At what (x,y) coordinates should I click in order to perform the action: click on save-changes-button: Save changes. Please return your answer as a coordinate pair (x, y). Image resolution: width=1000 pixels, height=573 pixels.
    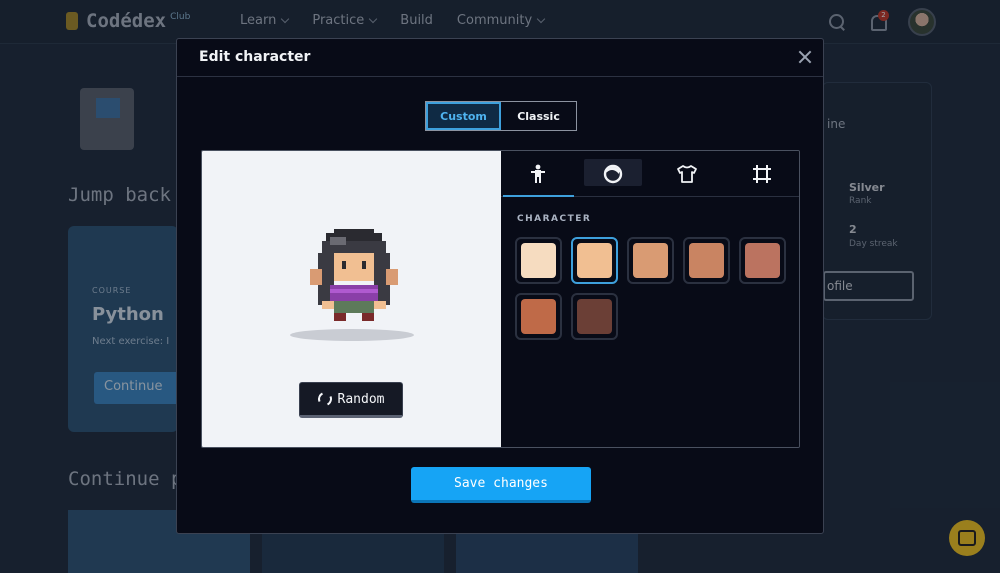
    Looking at the image, I should click on (501, 485).